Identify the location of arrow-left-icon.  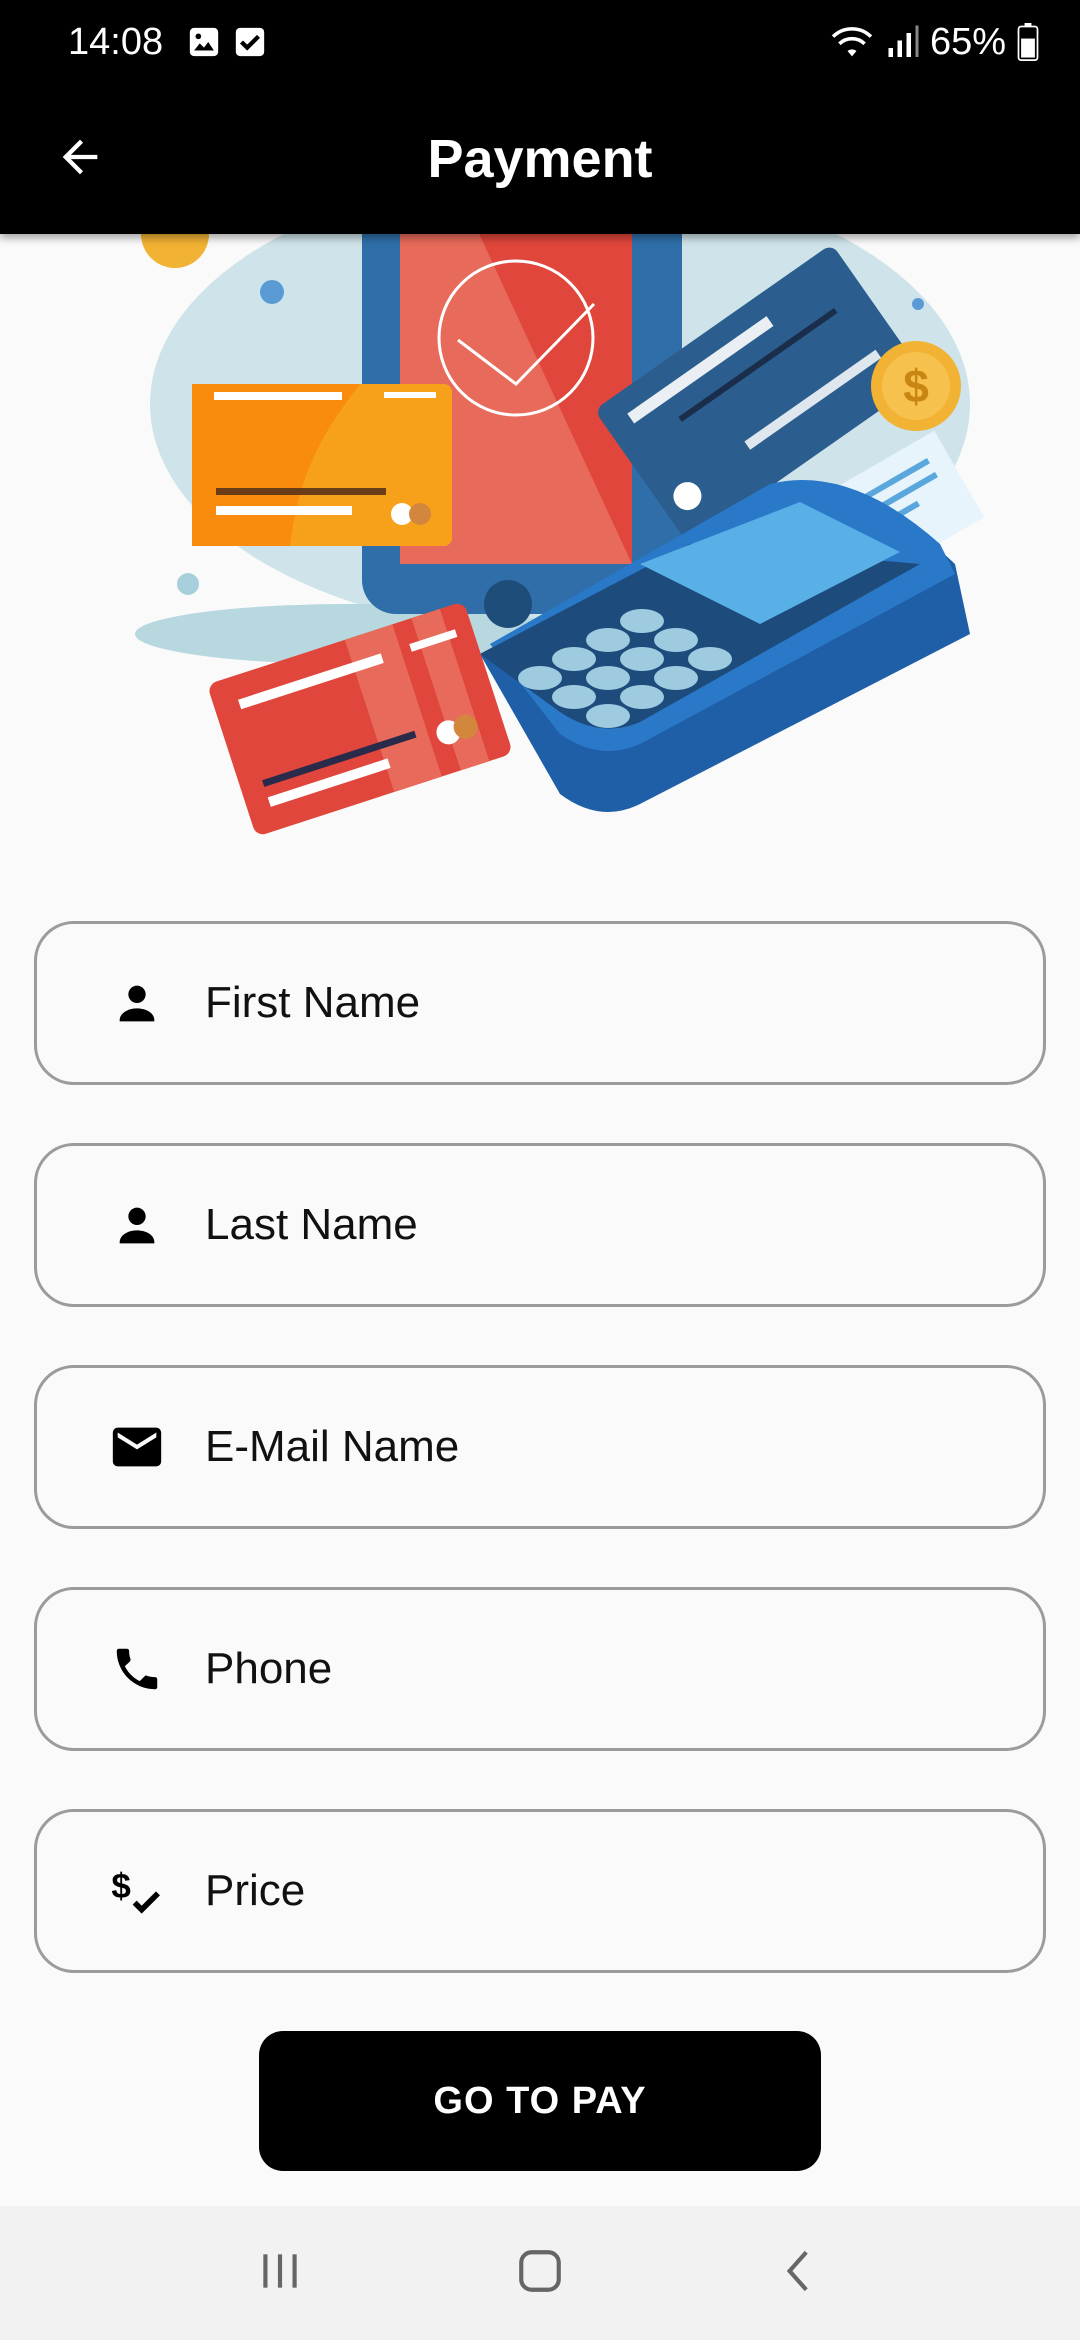
(80, 159).